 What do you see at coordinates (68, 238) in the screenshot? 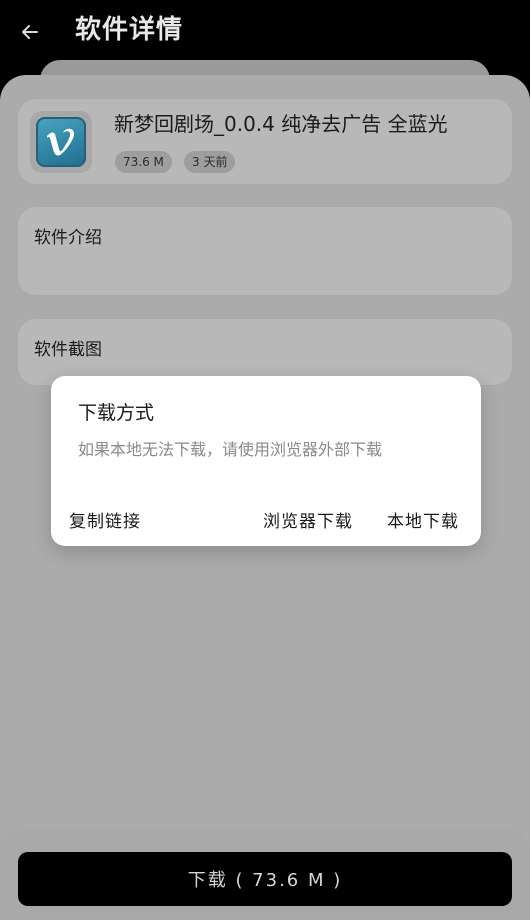
I see `intro-title: 软件介绍` at bounding box center [68, 238].